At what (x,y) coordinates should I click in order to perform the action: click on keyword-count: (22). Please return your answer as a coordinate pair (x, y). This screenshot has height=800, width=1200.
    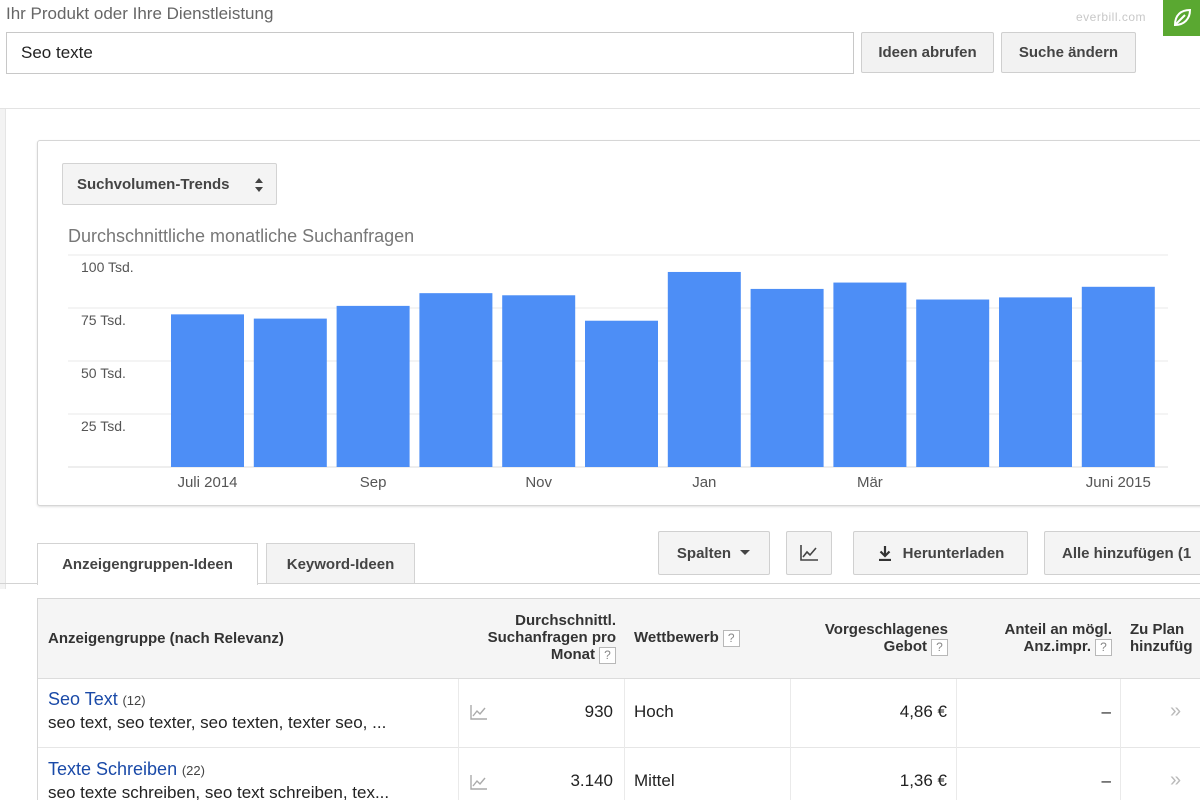
    Looking at the image, I should click on (193, 770).